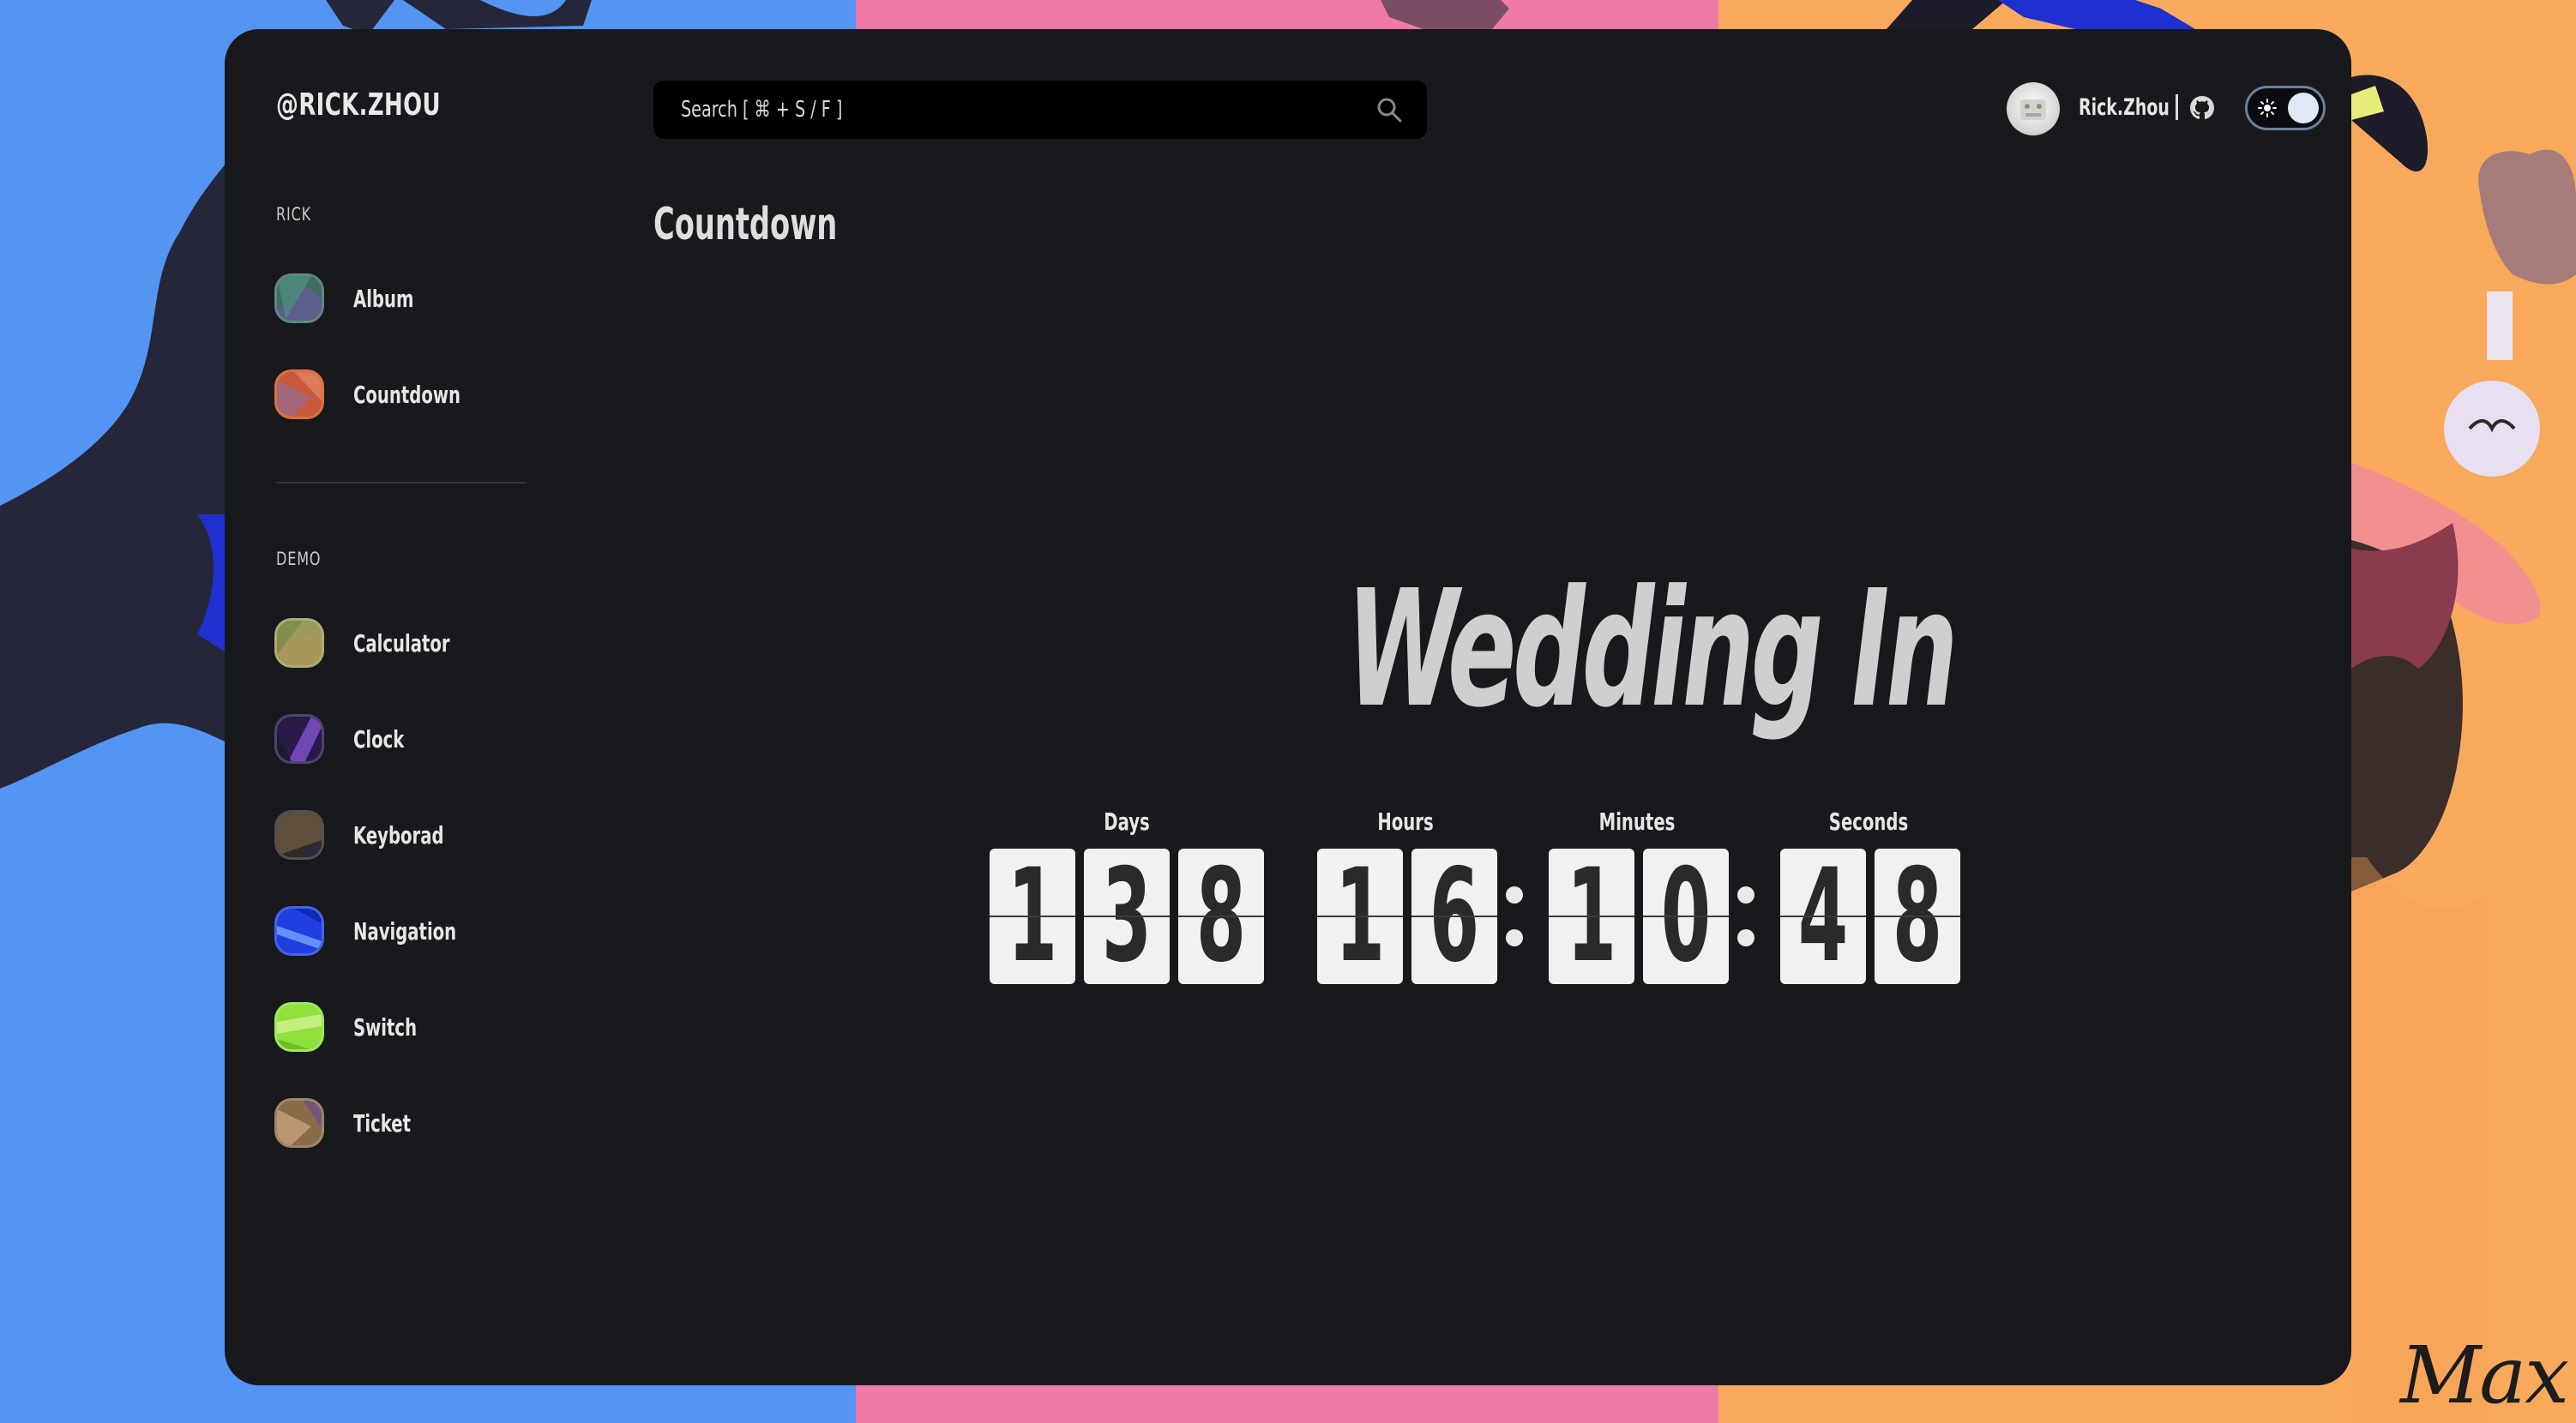  I want to click on countdown-digit: 4, so click(1823, 917).